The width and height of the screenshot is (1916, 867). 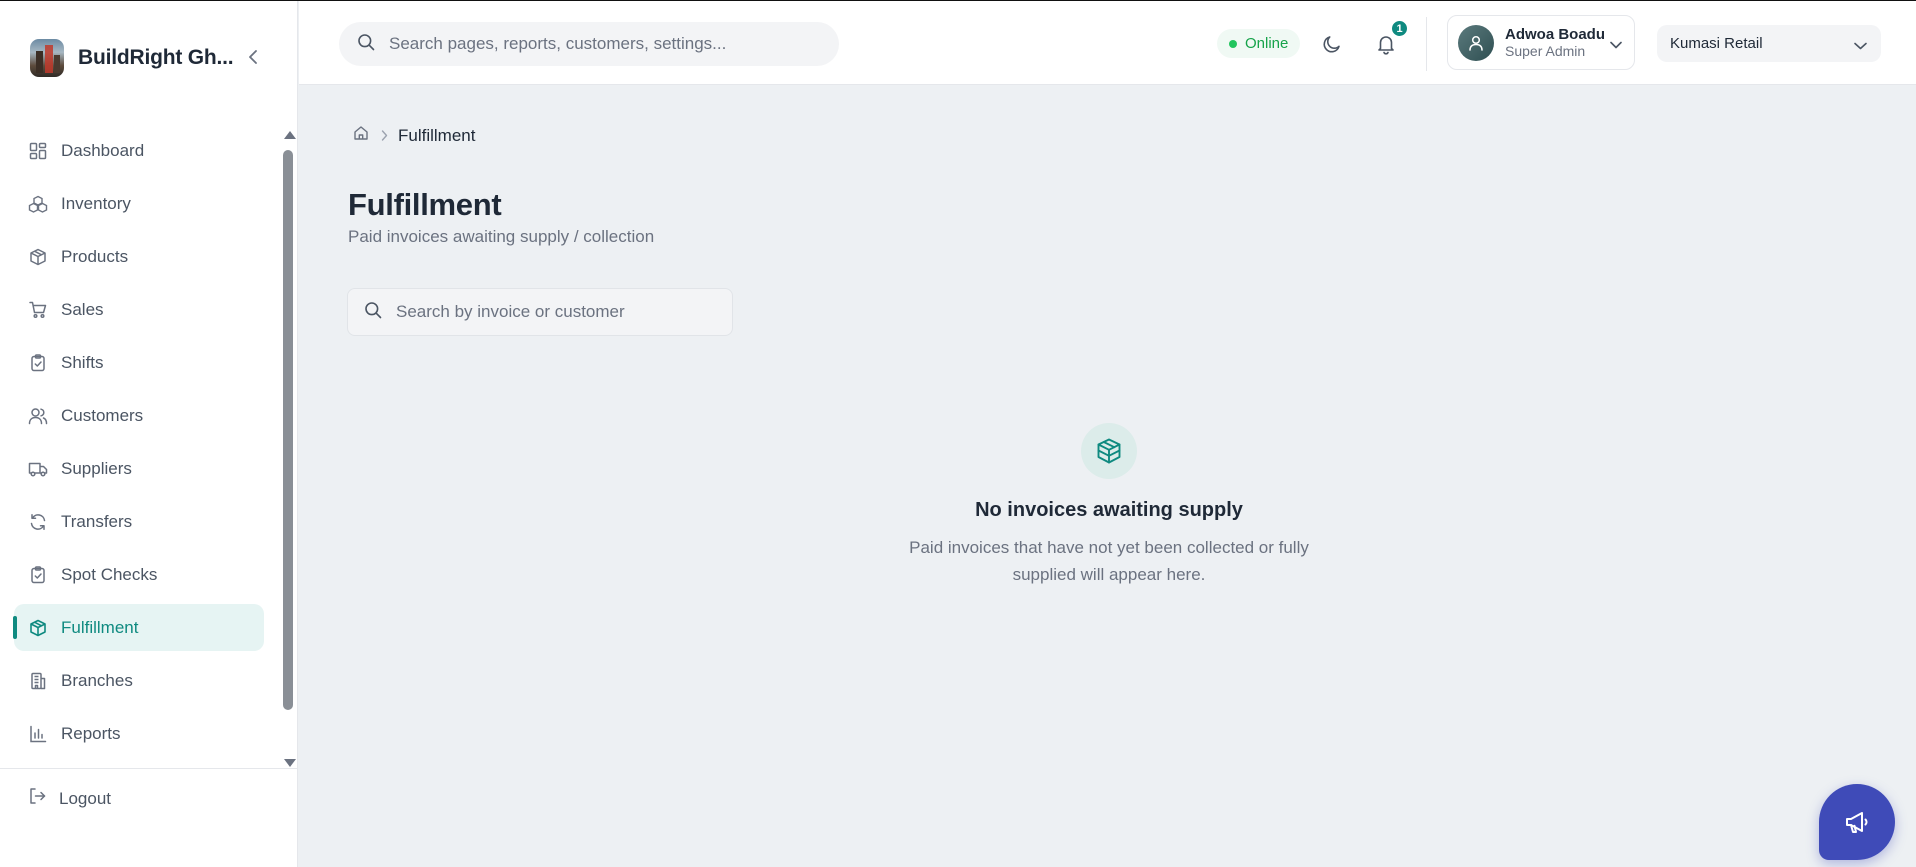 What do you see at coordinates (384, 135) in the screenshot?
I see `chevron-right-icon` at bounding box center [384, 135].